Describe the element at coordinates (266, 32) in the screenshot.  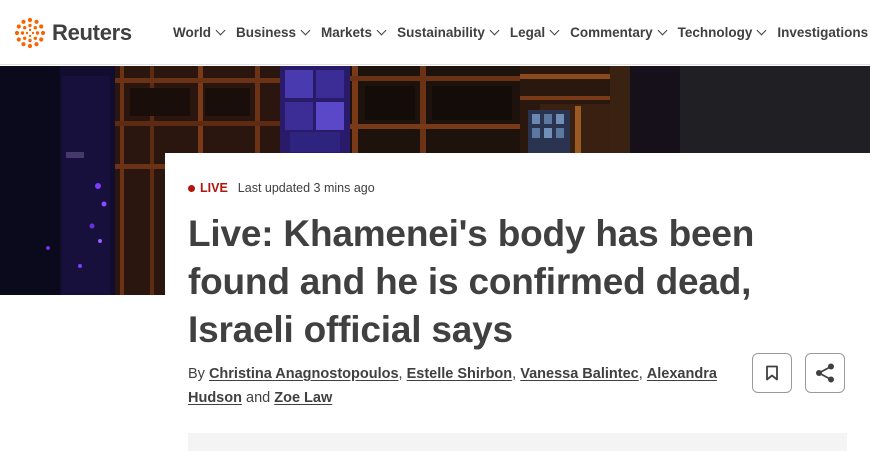
I see `nav-item-label: Business` at that location.